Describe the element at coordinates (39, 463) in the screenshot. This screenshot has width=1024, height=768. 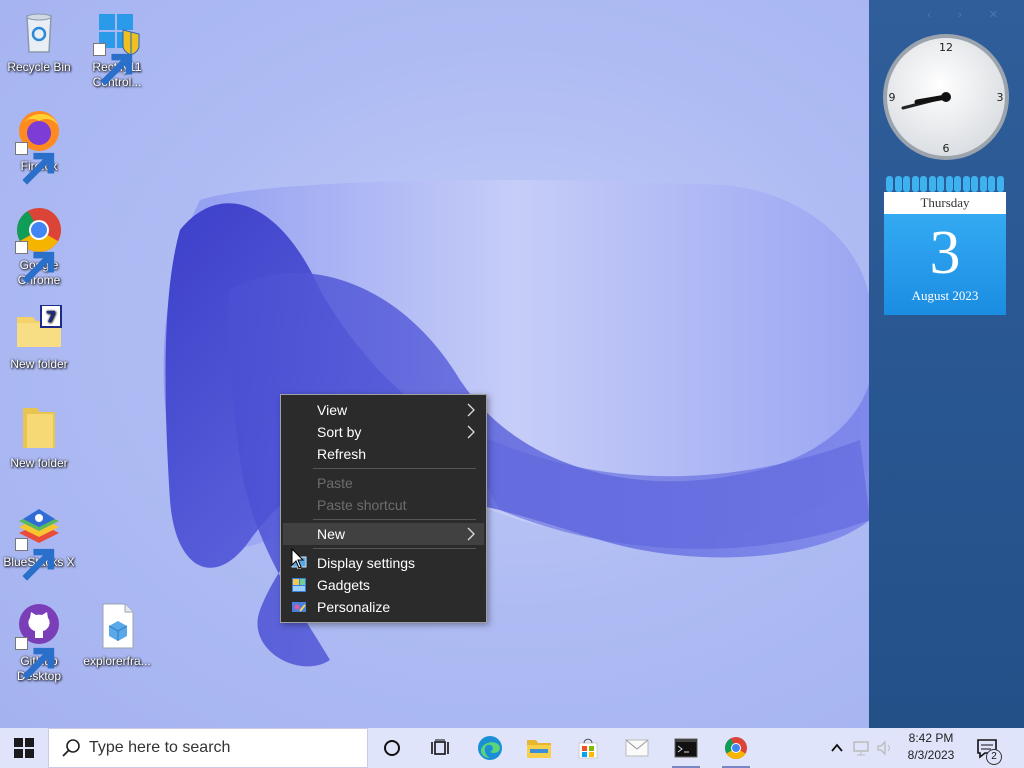
I see `new-folder-label: New folder` at that location.